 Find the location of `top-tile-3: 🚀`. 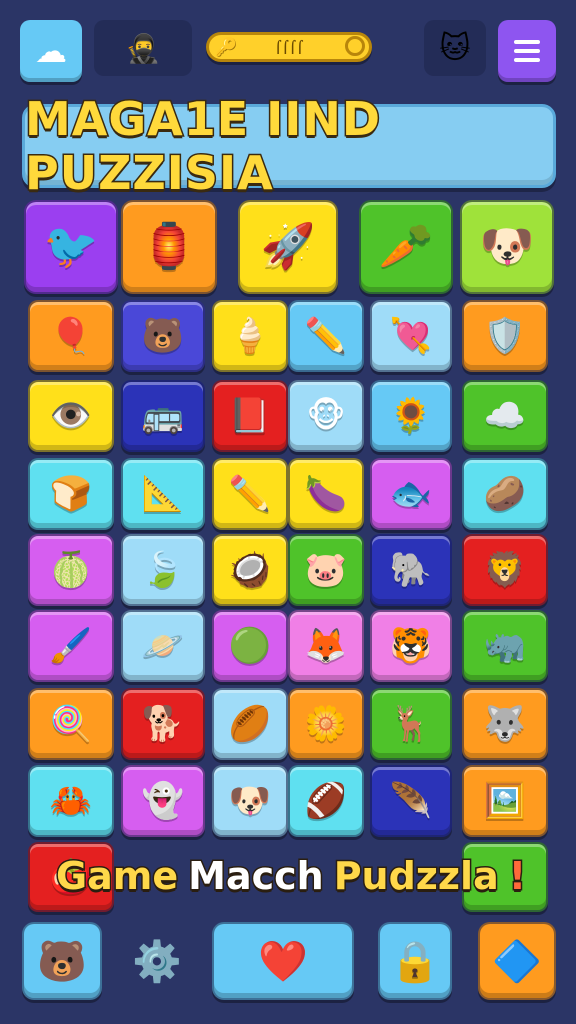

top-tile-3: 🚀 is located at coordinates (288, 247).